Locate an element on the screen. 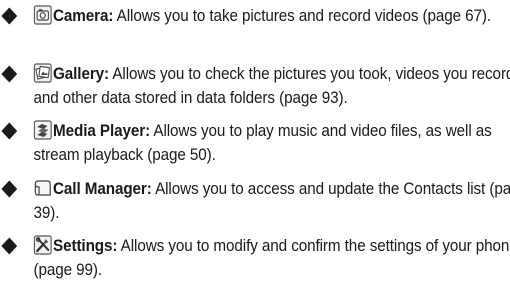 This screenshot has height=292, width=510. feature-name: Media Player: is located at coordinates (102, 131).